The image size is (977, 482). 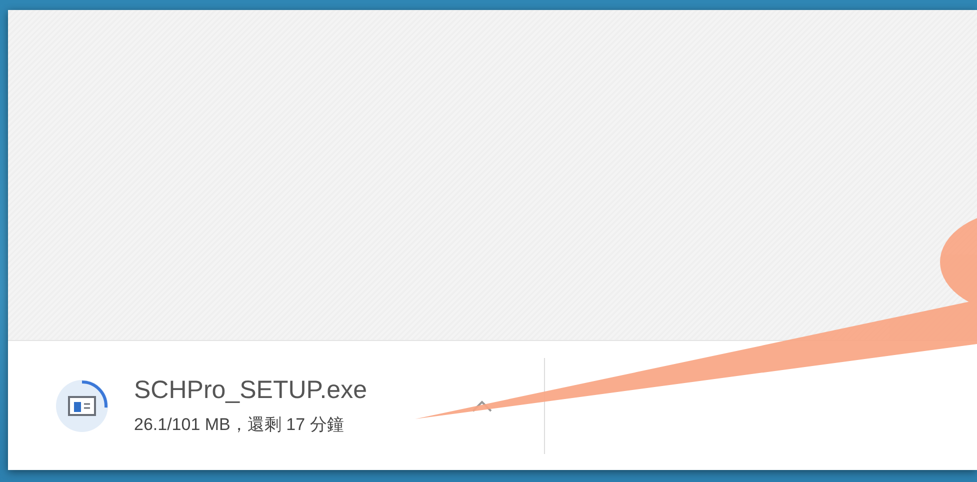 I want to click on file-name: SCHPro_SETUP.exe, so click(x=251, y=390).